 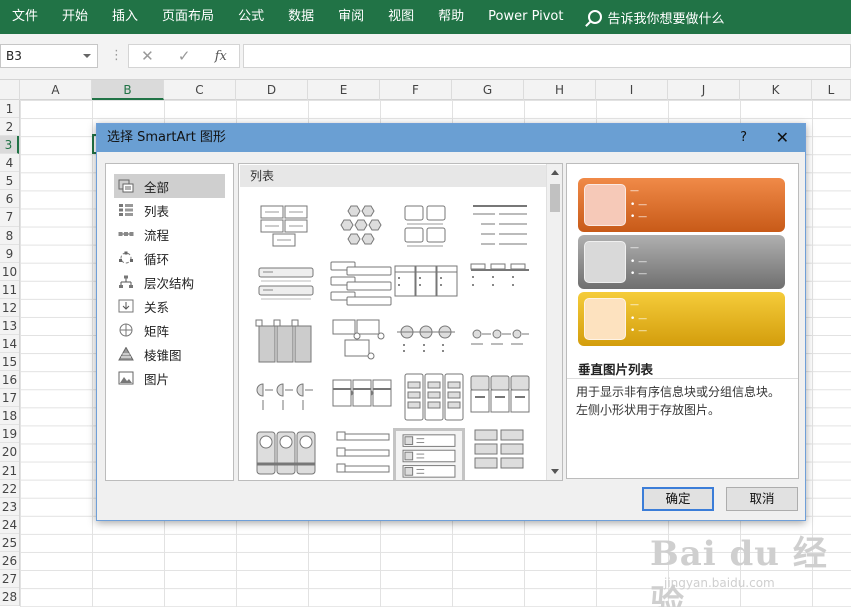 I want to click on column-header: G, so click(x=488, y=90).